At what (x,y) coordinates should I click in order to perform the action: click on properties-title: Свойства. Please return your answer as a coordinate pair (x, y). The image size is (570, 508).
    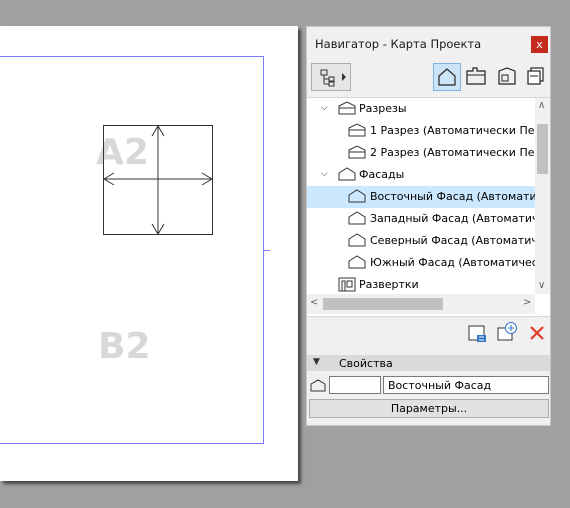
    Looking at the image, I should click on (366, 363).